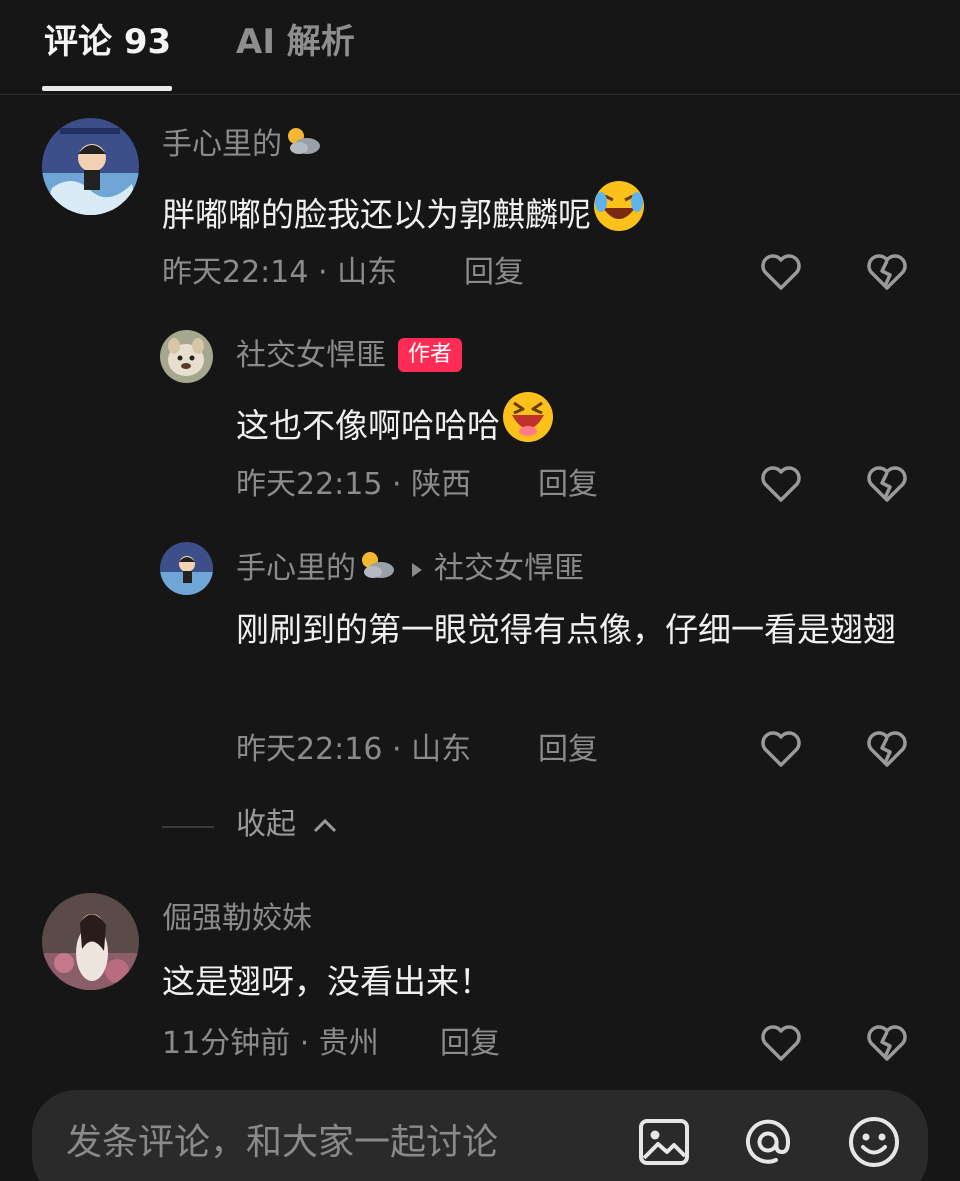 The height and width of the screenshot is (1181, 960). What do you see at coordinates (528, 426) in the screenshot?
I see `laughing-face-icon` at bounding box center [528, 426].